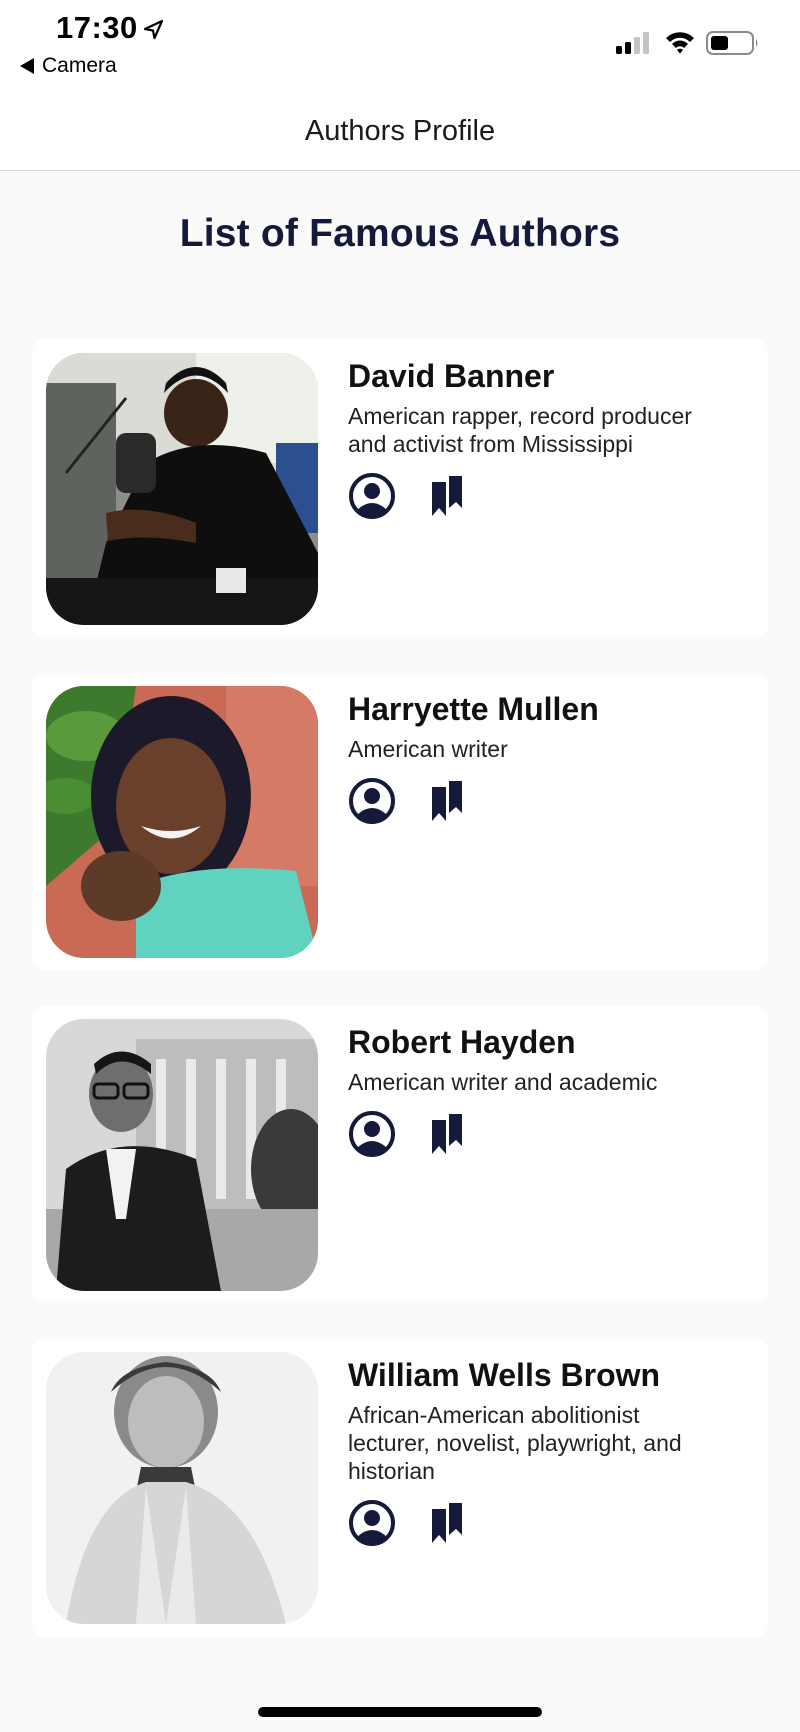  I want to click on location-arrow-icon, so click(153, 29).